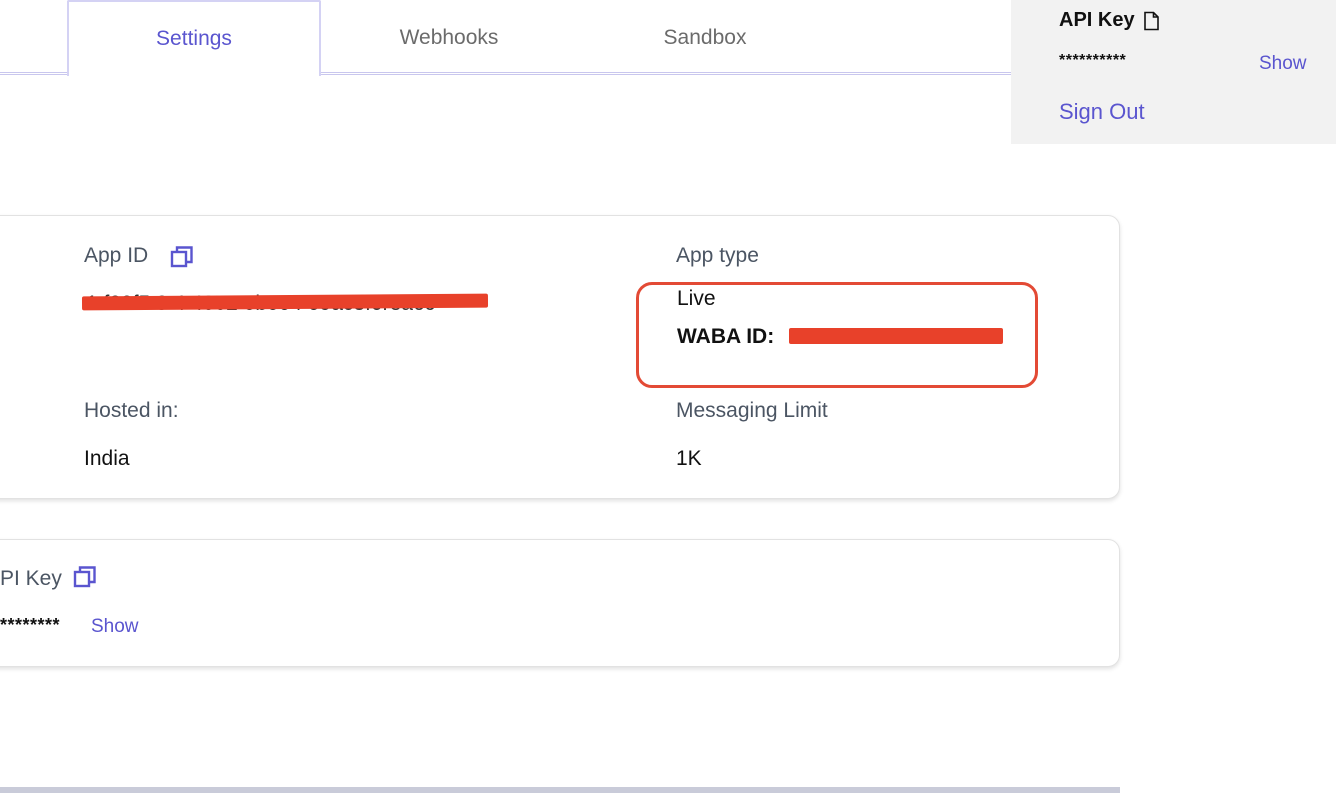  I want to click on app-id-label: App ID, so click(116, 255).